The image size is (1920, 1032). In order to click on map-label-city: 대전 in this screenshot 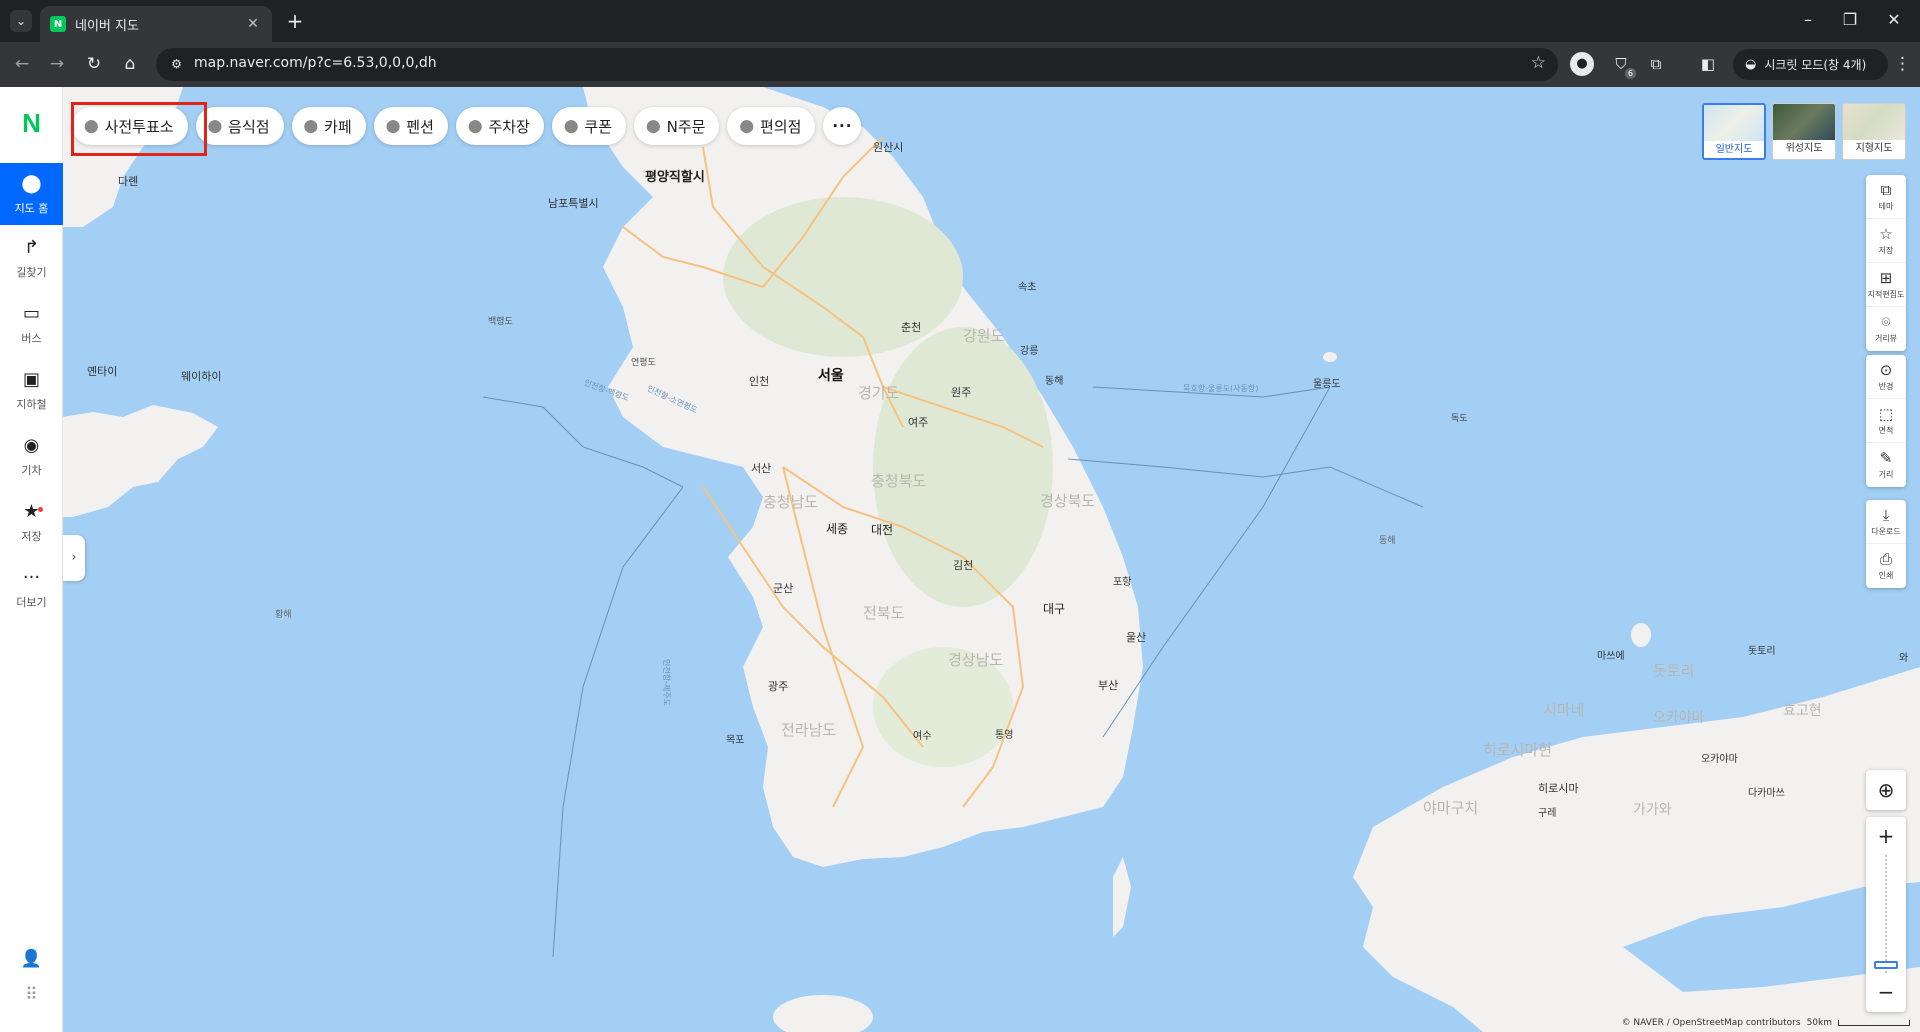, I will do `click(882, 529)`.